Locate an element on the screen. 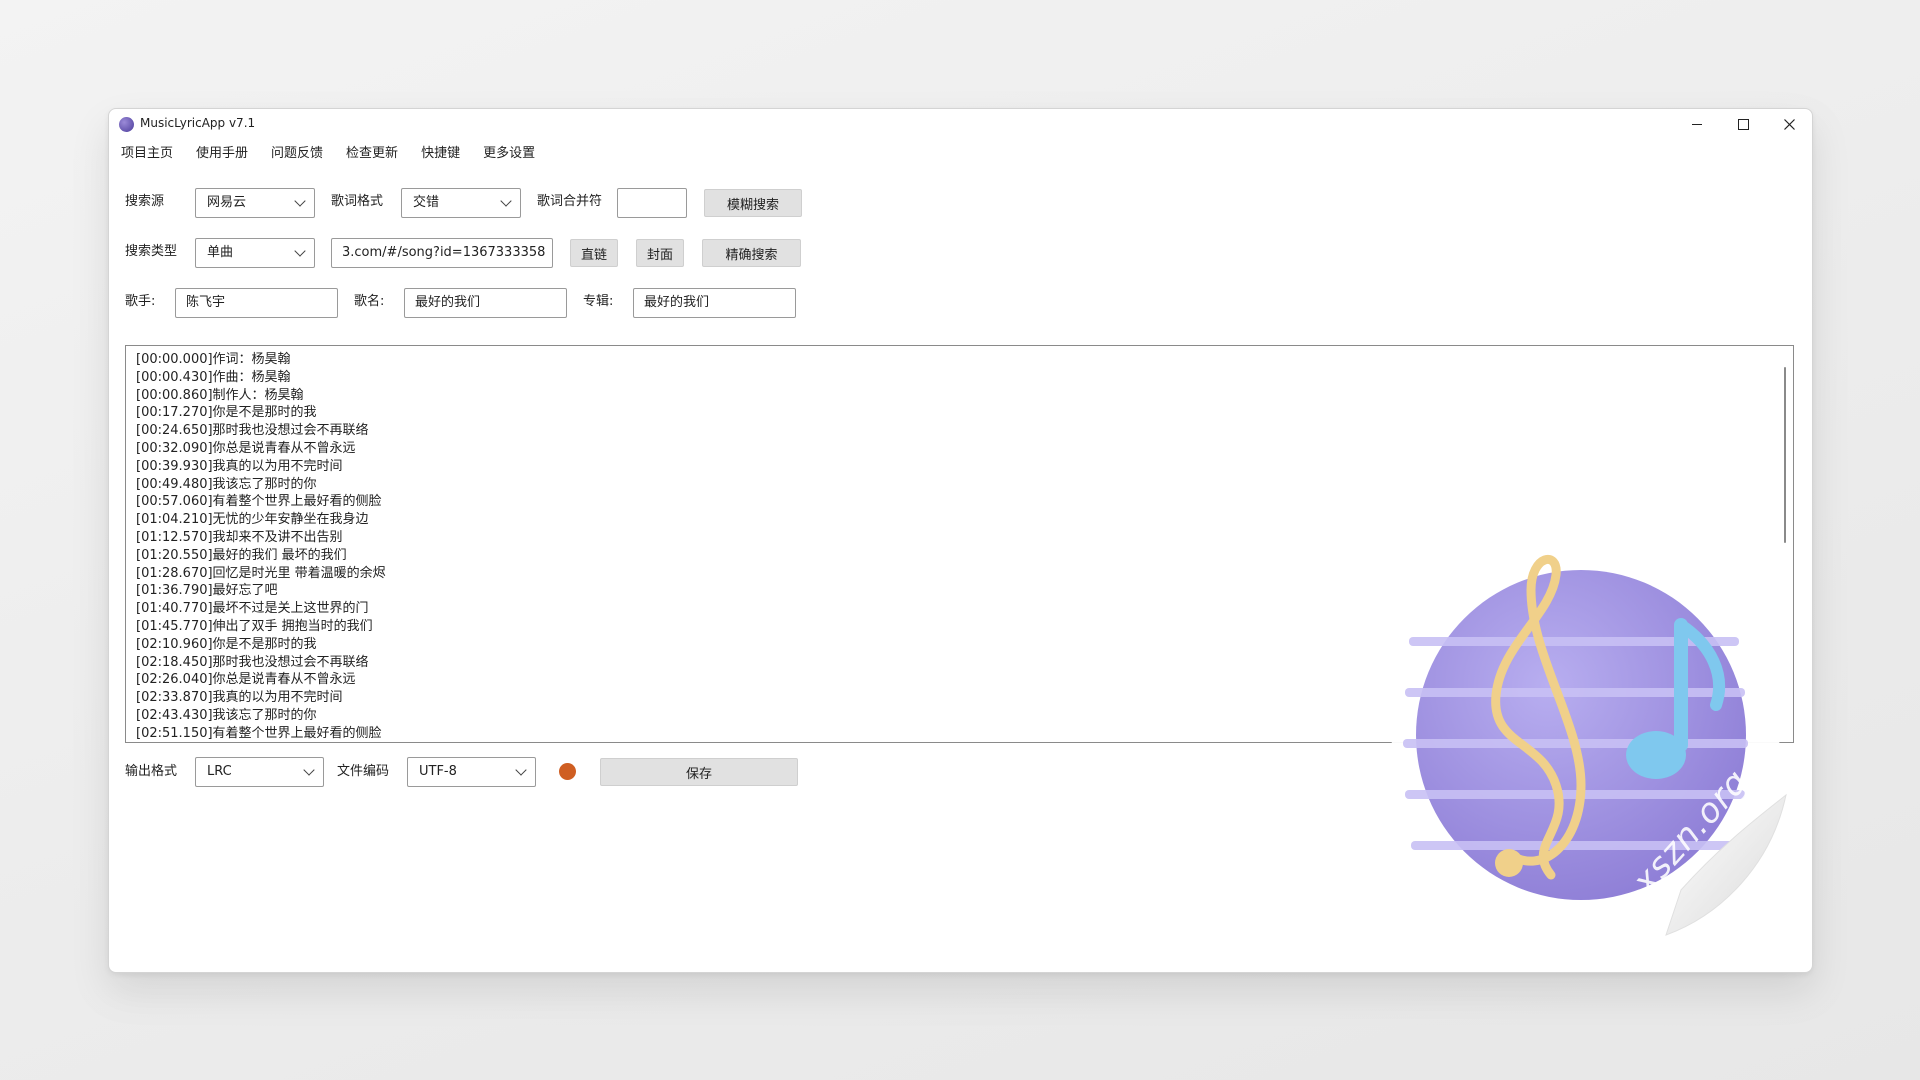 Image resolution: width=1920 pixels, height=1080 pixels. fuzzy-search-button: 模糊搜索 is located at coordinates (753, 203).